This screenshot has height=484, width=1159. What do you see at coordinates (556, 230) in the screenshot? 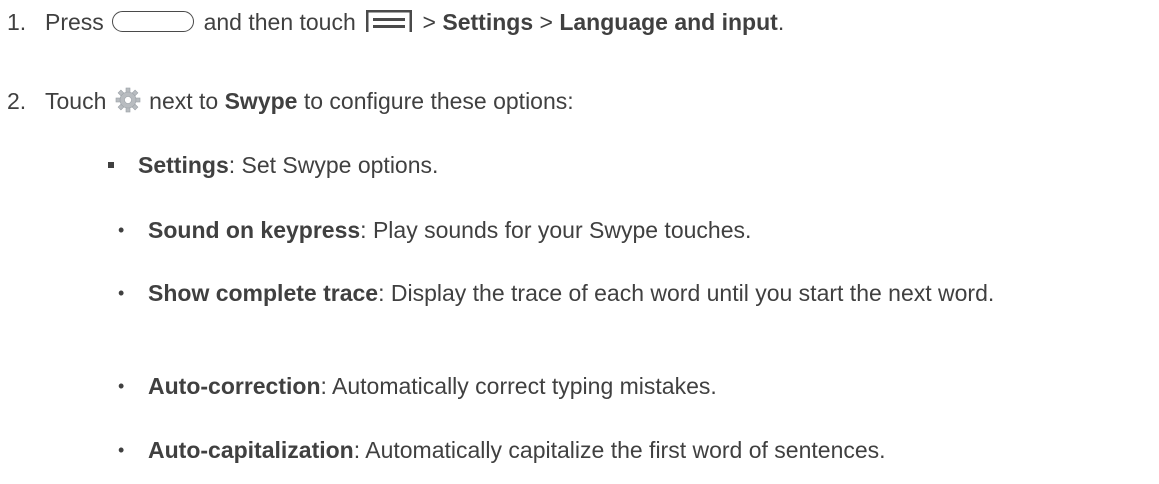
I see `option-desc: : Play sounds for your Swype touches.` at bounding box center [556, 230].